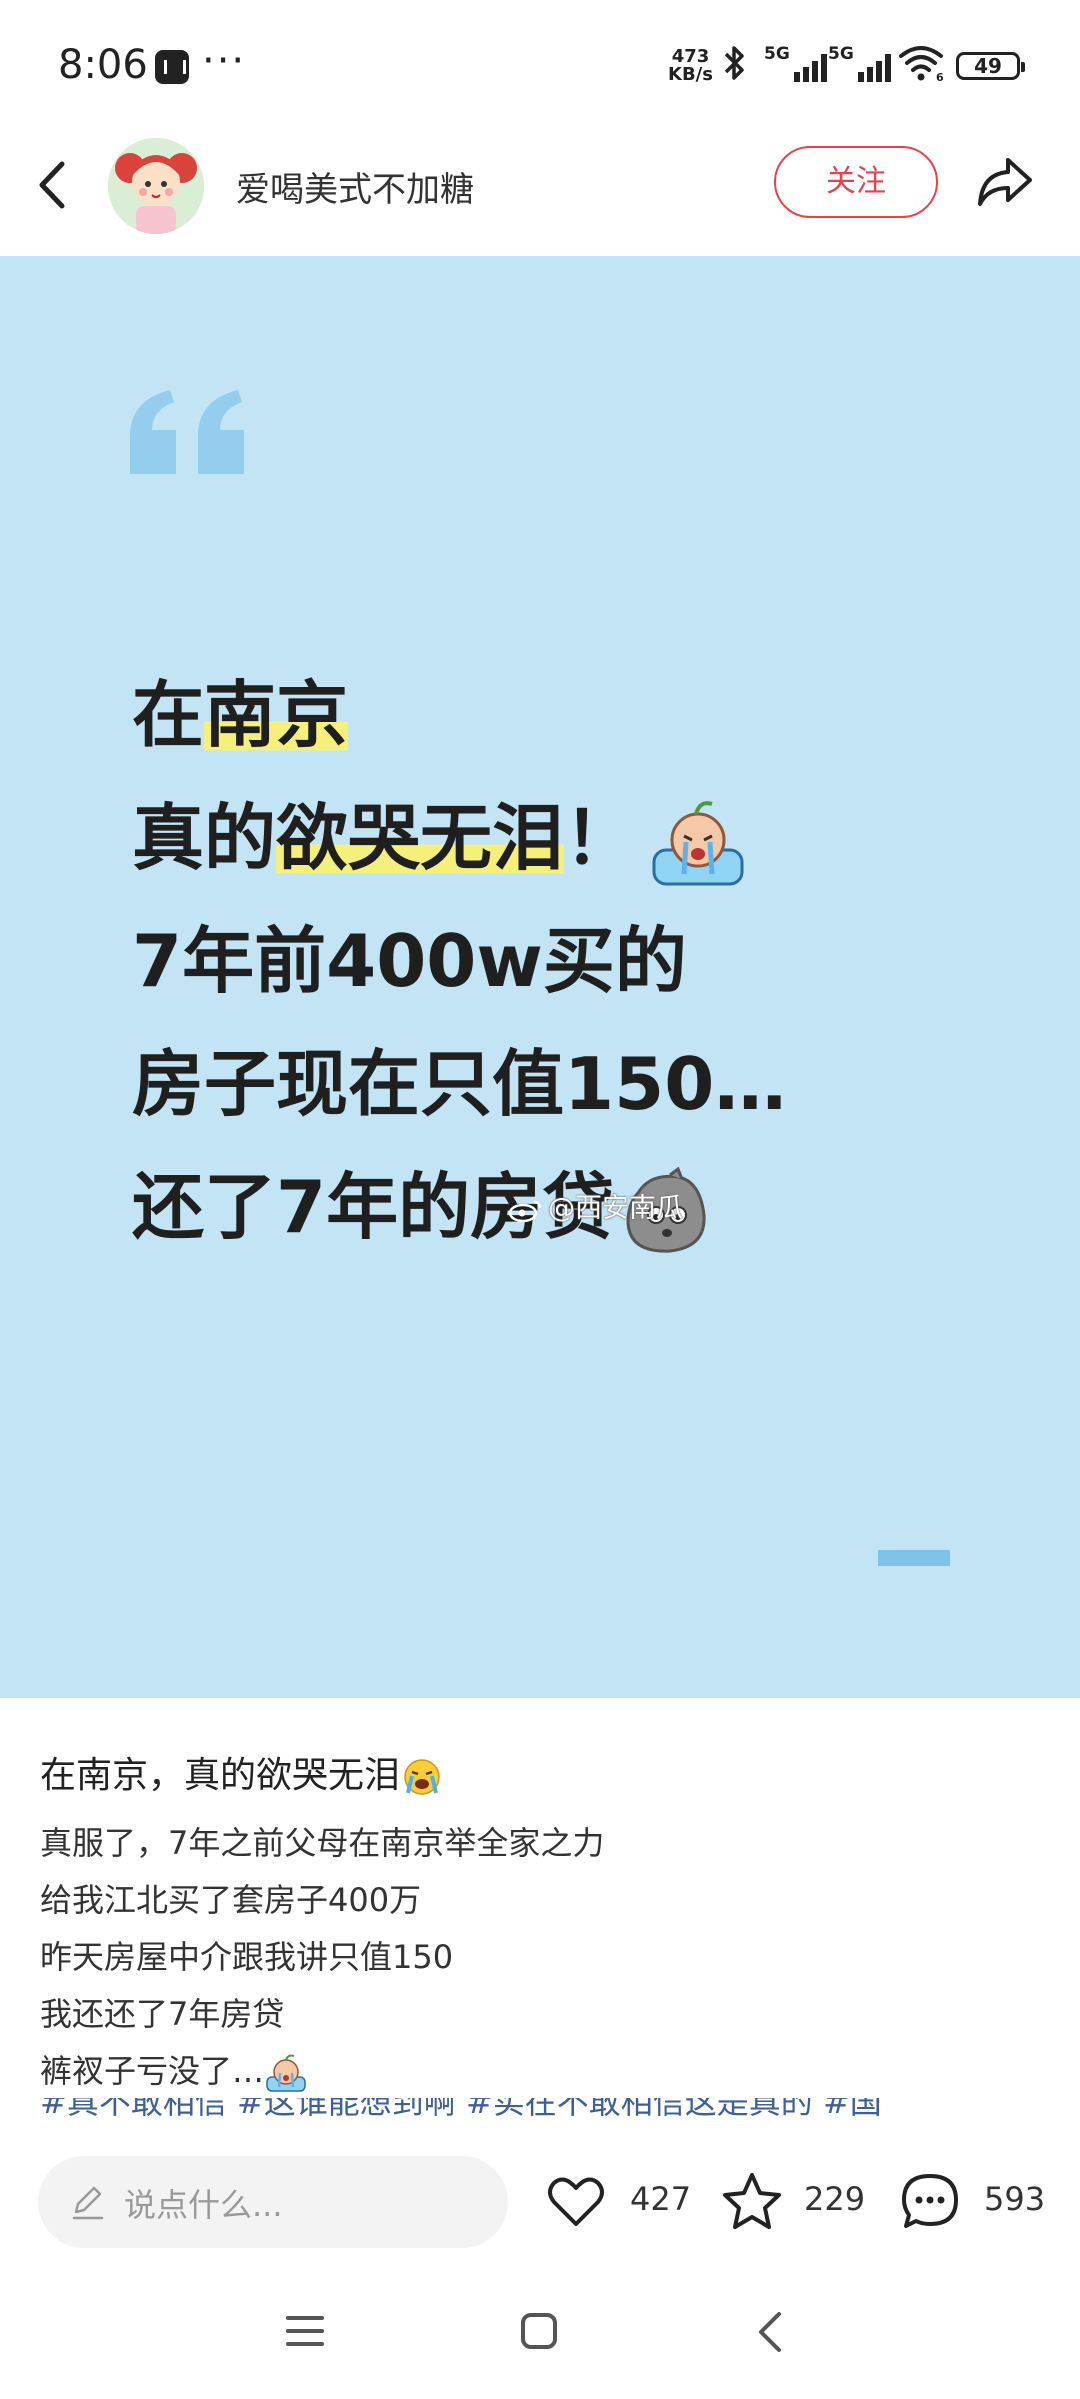 This screenshot has height=2399, width=1080. I want to click on like-button: 427, so click(619, 2202).